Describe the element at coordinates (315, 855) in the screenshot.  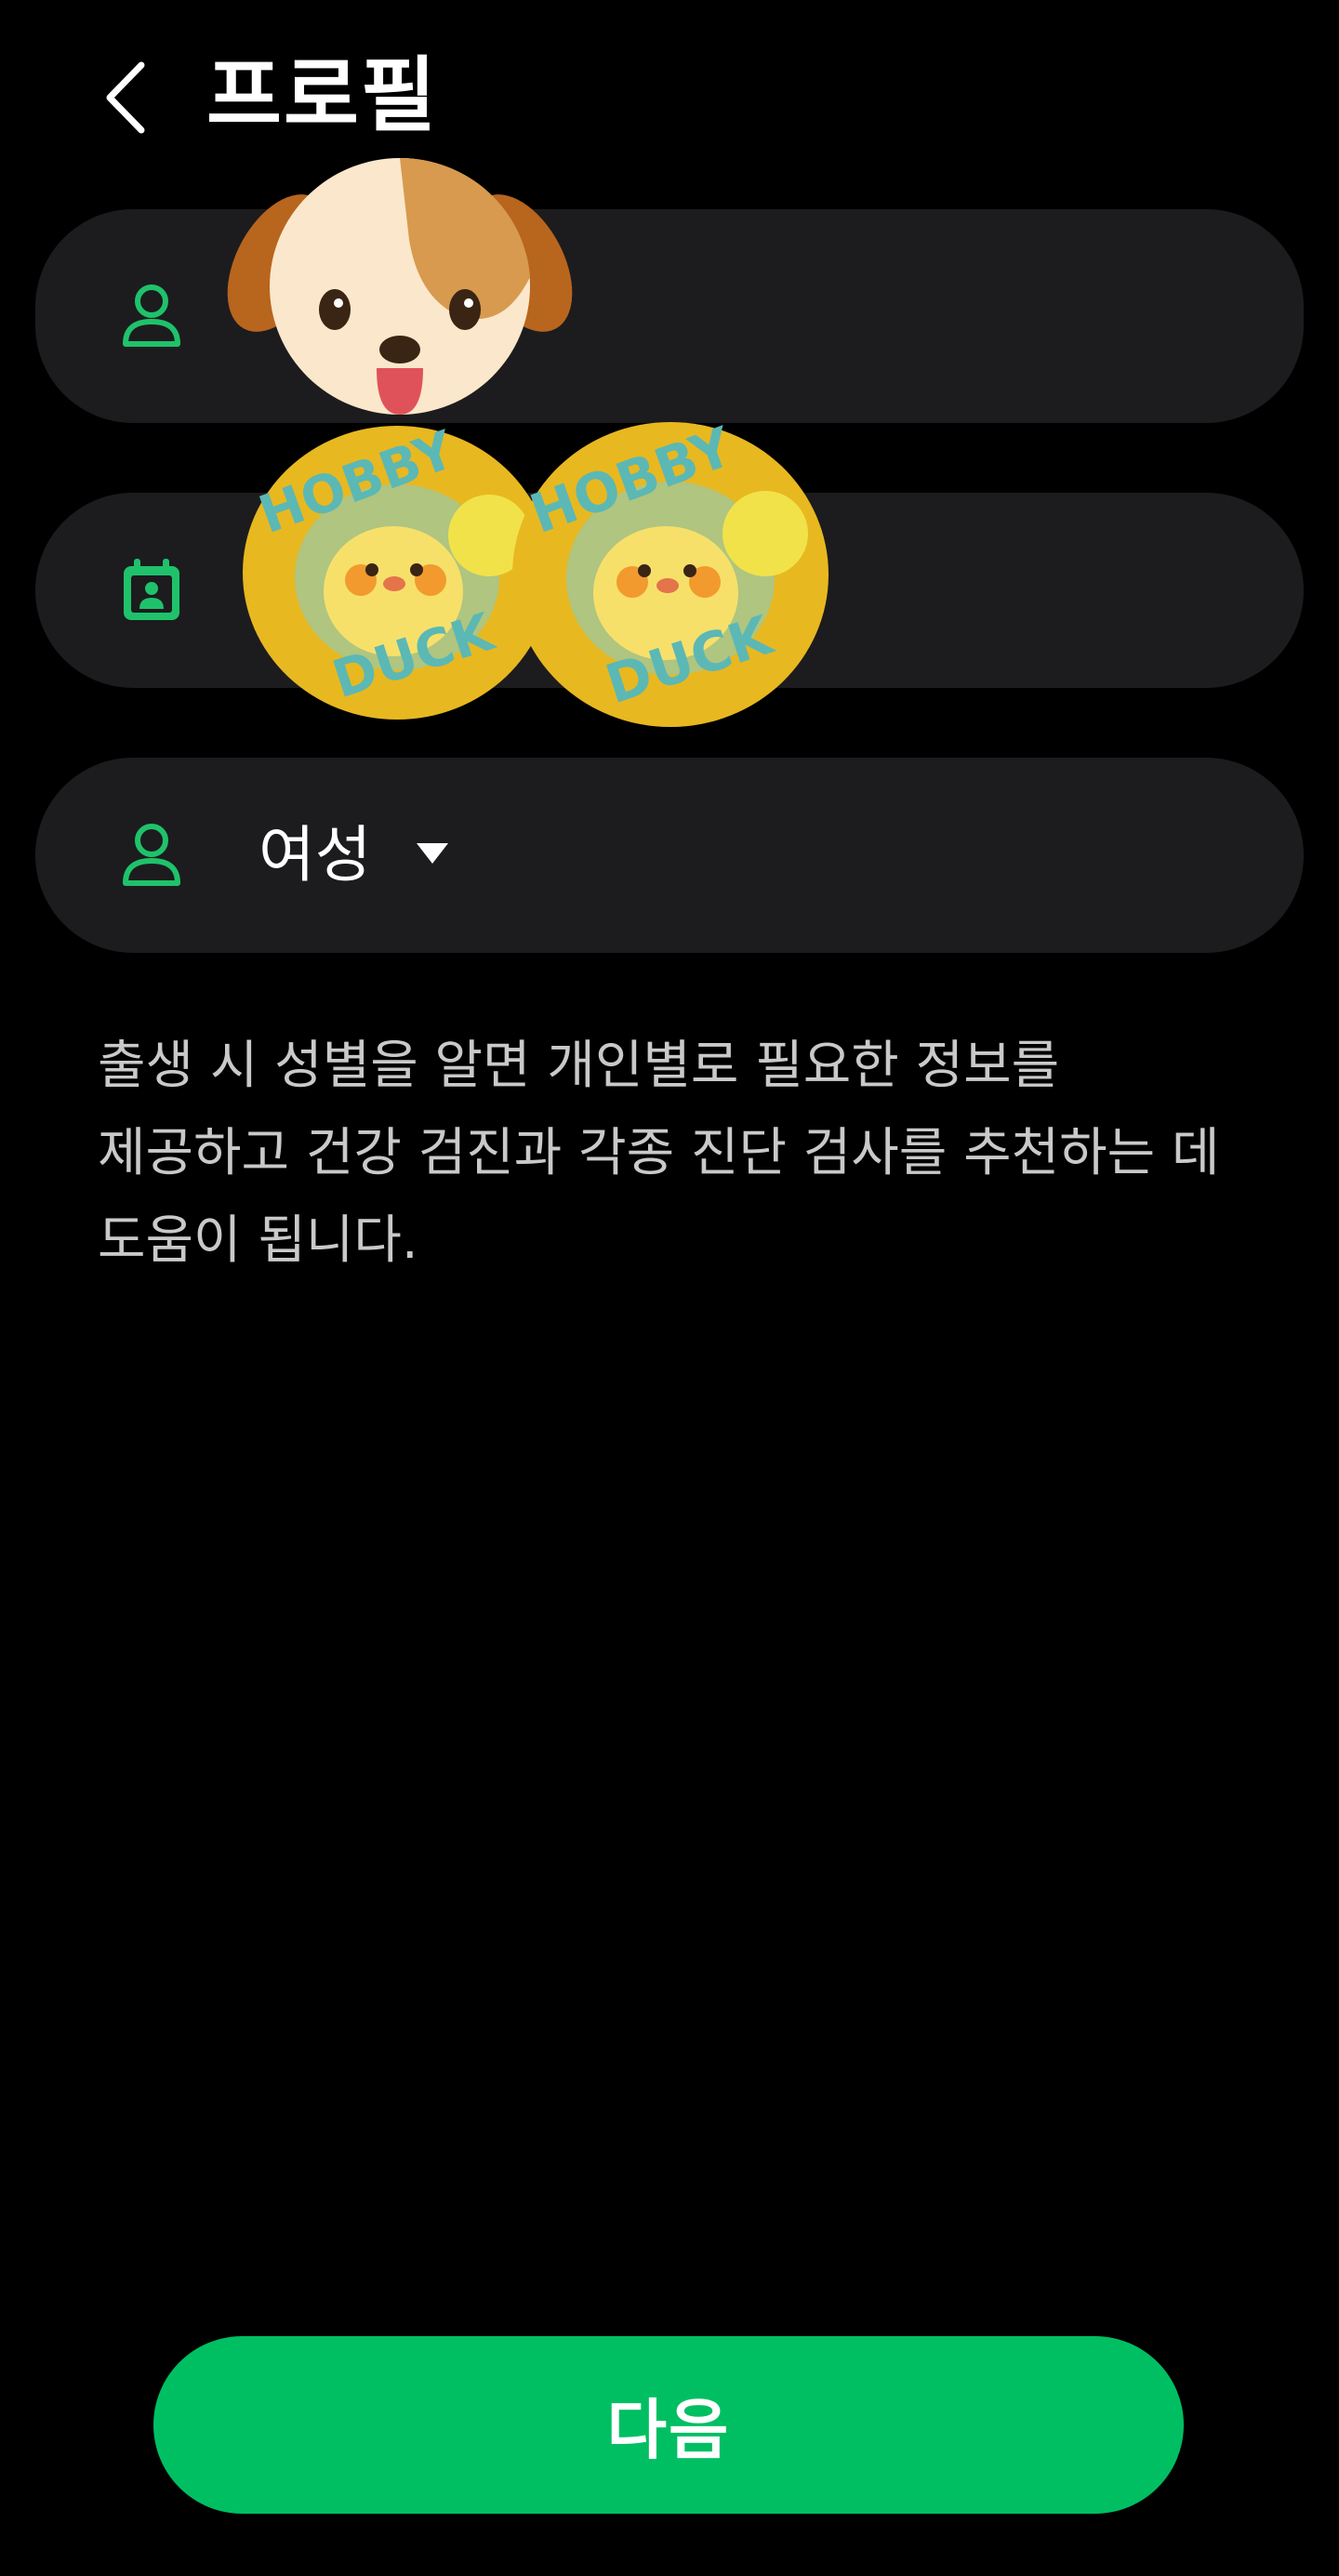
I see `gender-value: 여성` at that location.